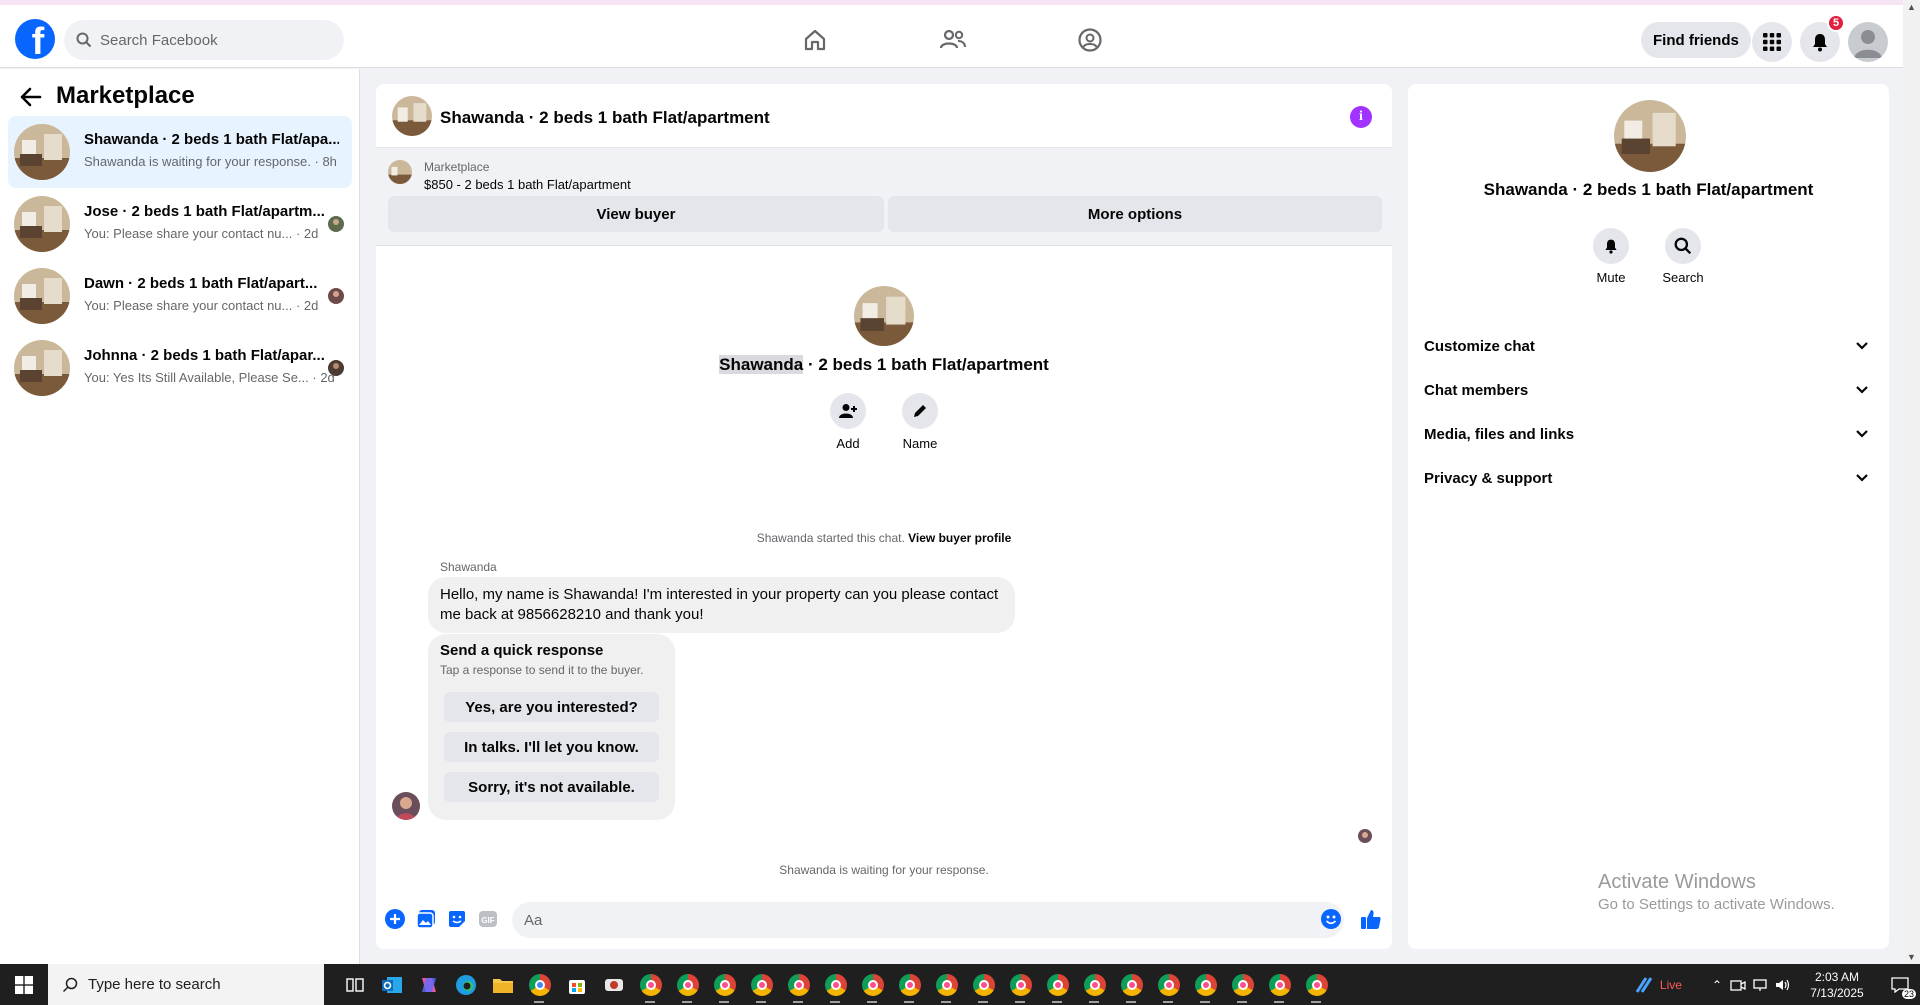 This screenshot has height=1005, width=1920. Describe the element at coordinates (1648, 478) in the screenshot. I see `privacy-support-section: Privacy & support` at that location.